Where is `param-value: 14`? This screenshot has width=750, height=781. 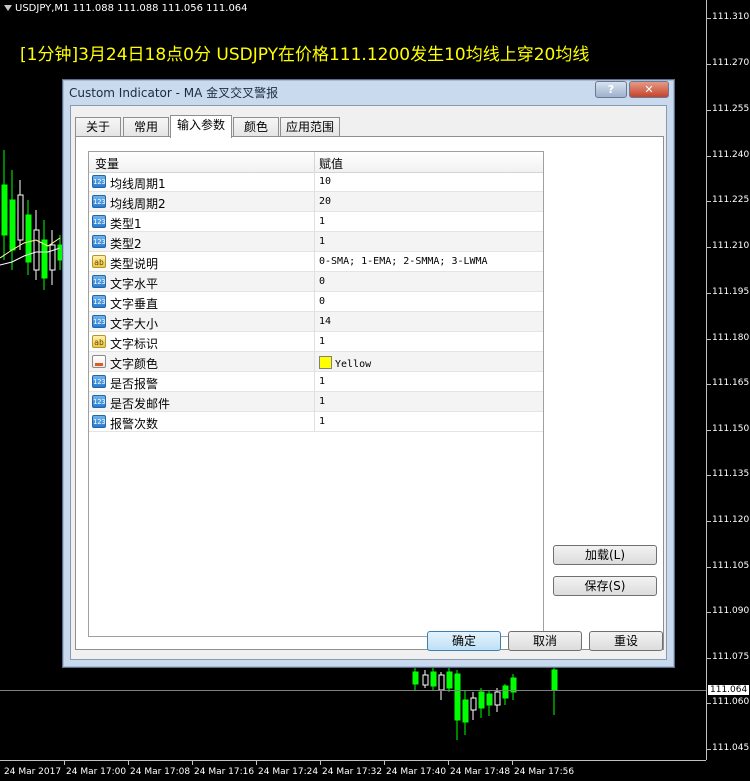
param-value: 14 is located at coordinates (325, 321).